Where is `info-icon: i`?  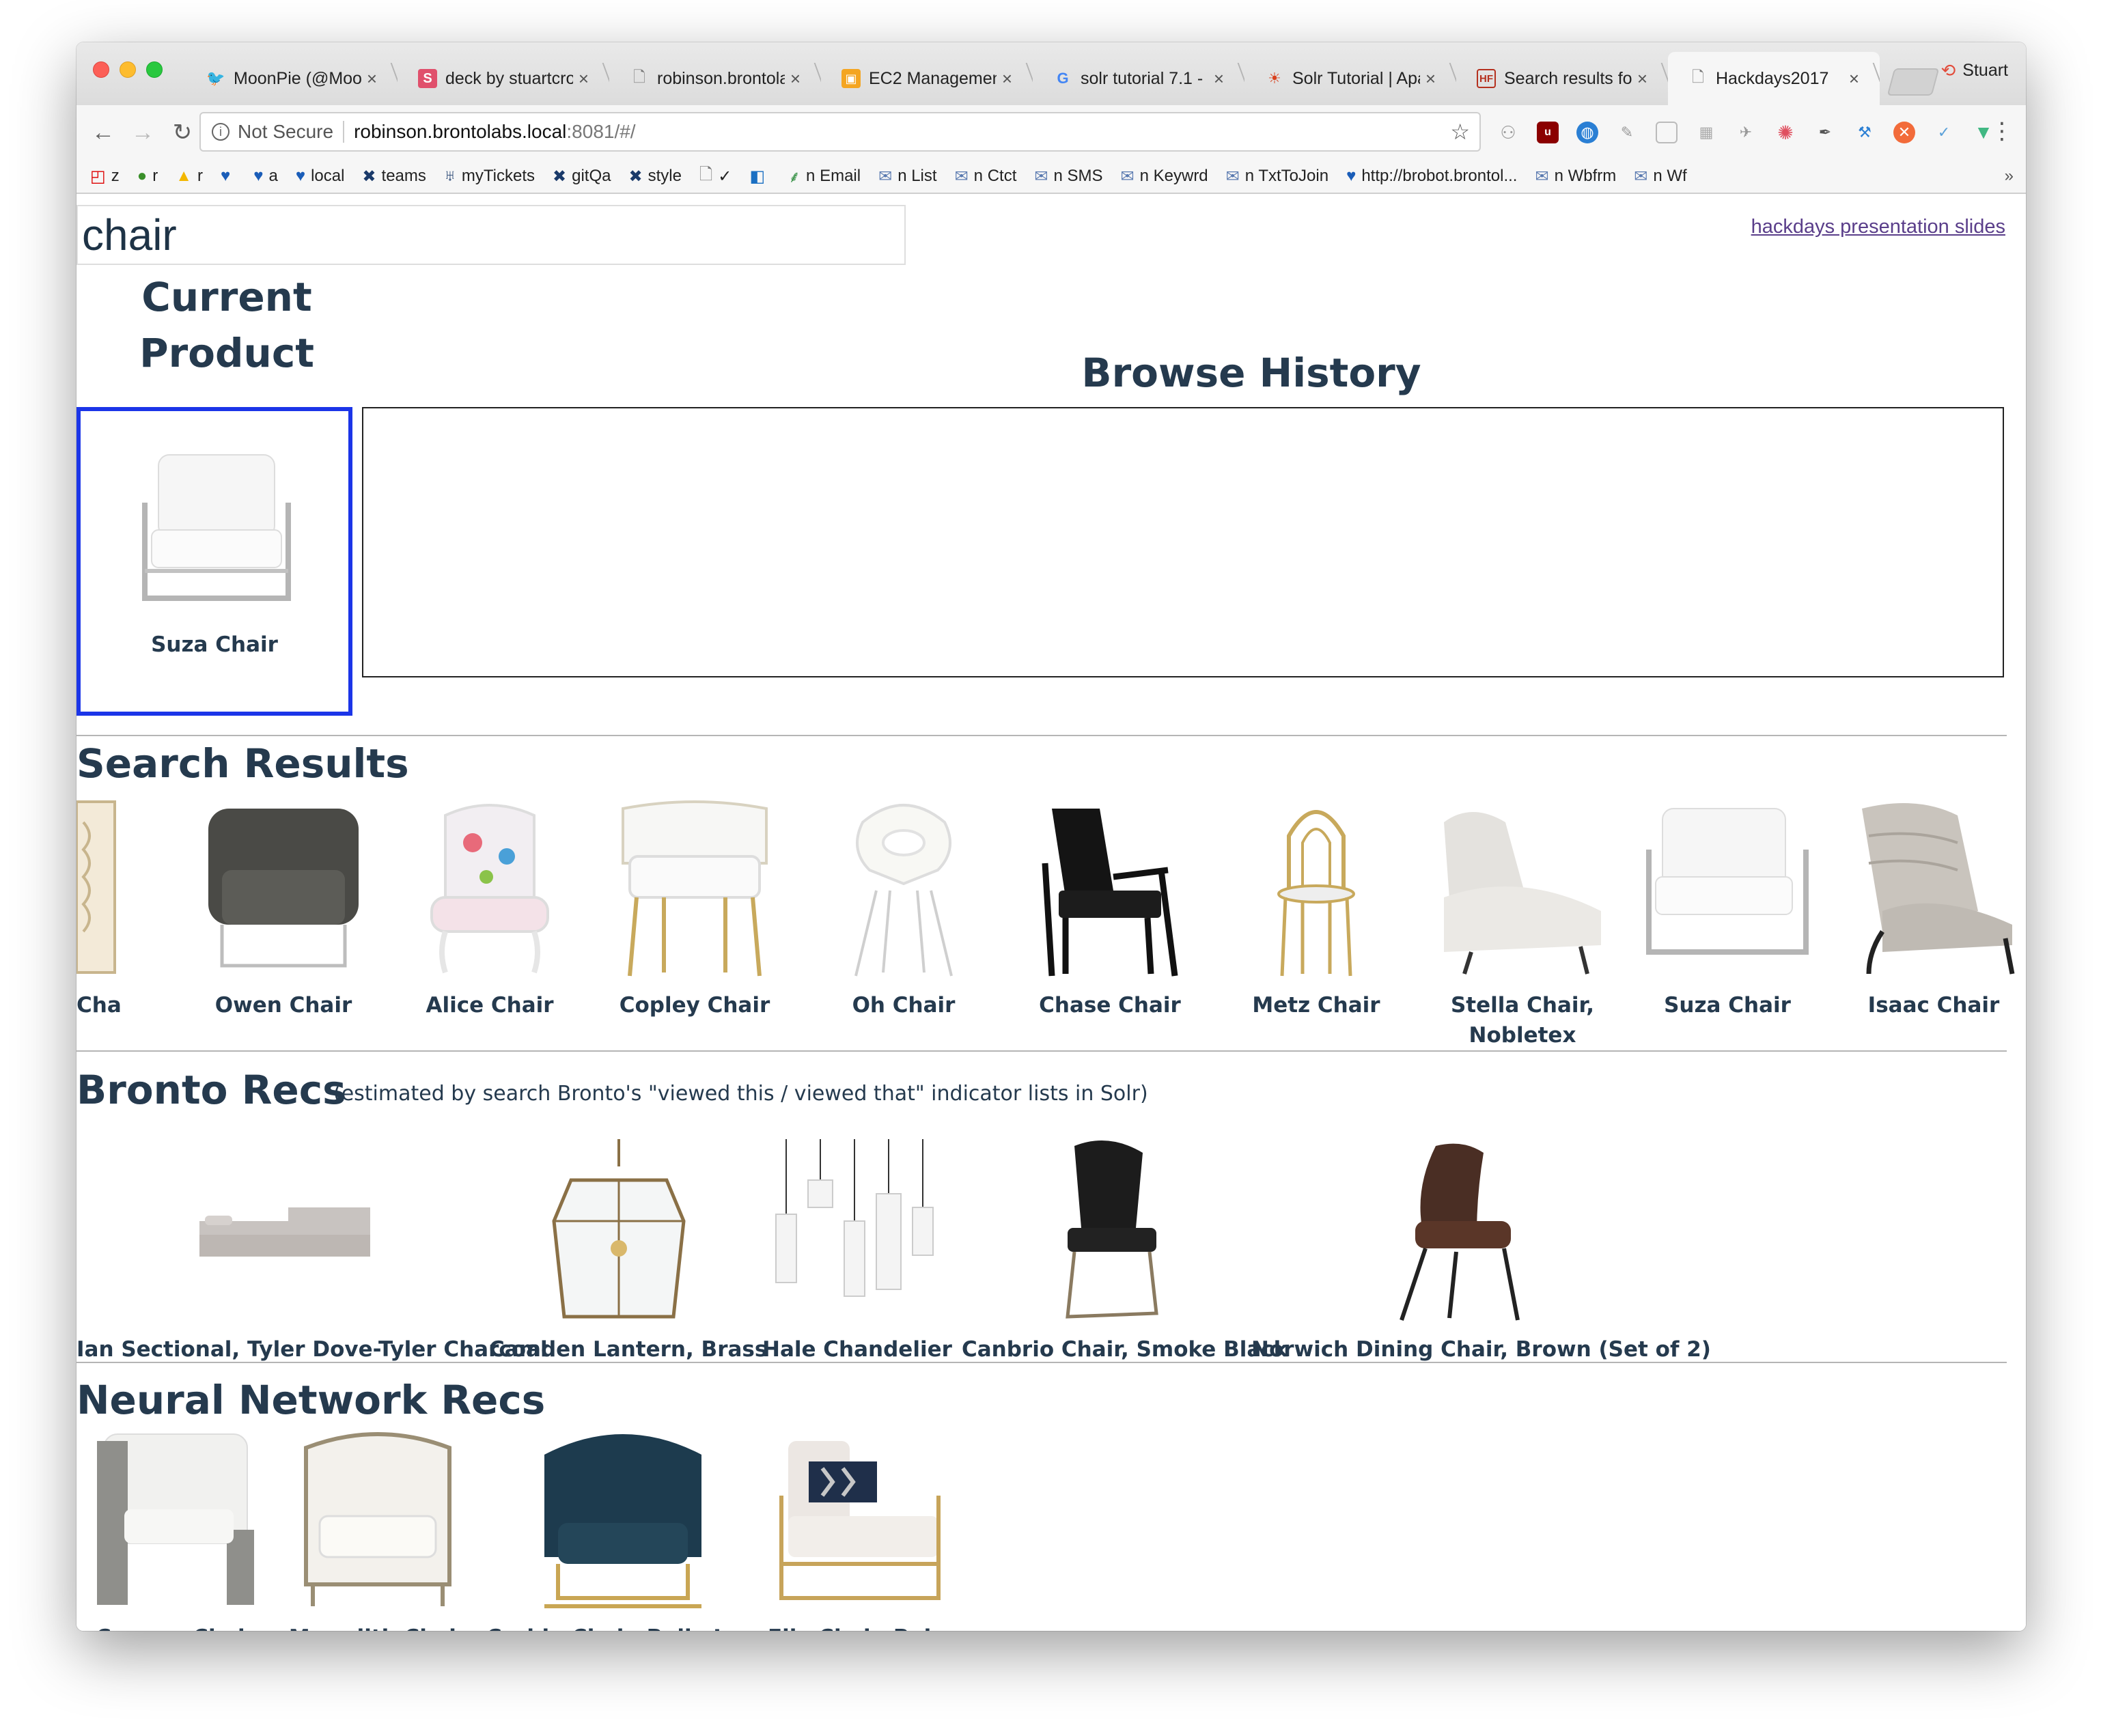 info-icon: i is located at coordinates (220, 132).